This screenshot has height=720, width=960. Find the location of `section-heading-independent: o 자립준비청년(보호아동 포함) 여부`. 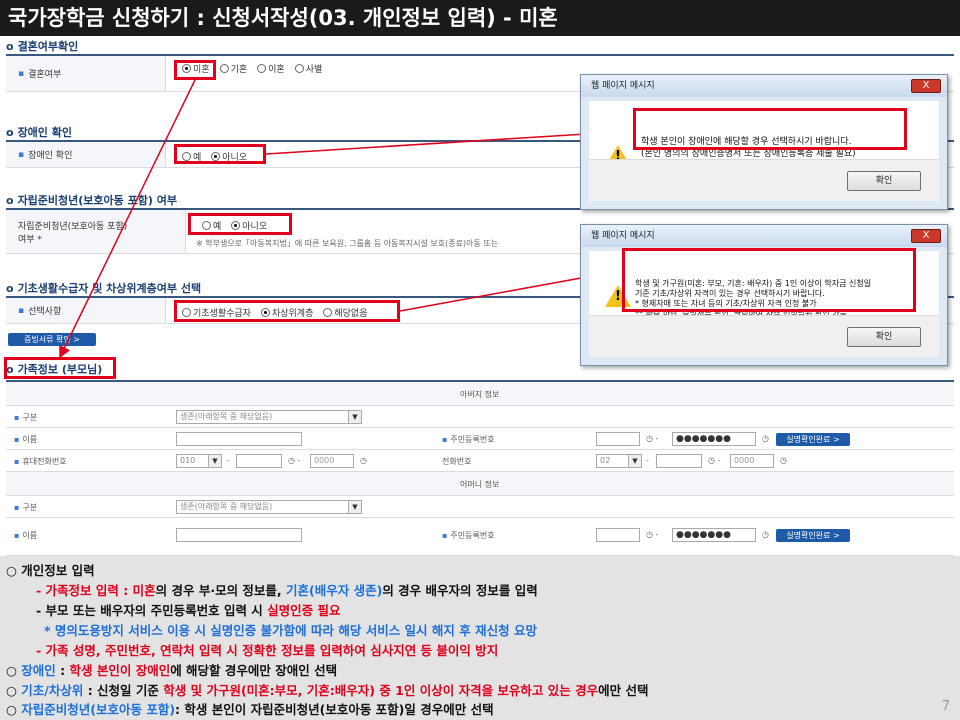

section-heading-independent: o 자립준비청년(보호아동 포함) 여부 is located at coordinates (91, 200).